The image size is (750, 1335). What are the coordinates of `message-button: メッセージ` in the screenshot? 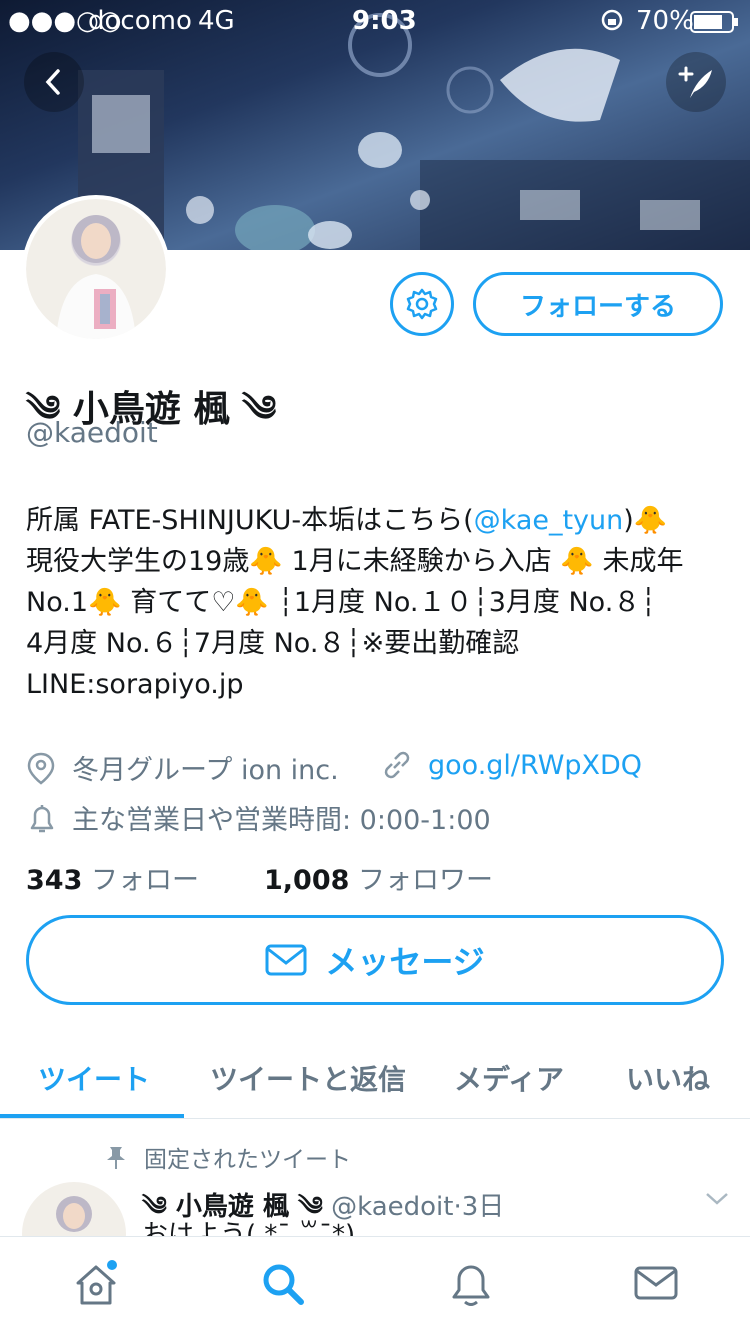 It's located at (375, 960).